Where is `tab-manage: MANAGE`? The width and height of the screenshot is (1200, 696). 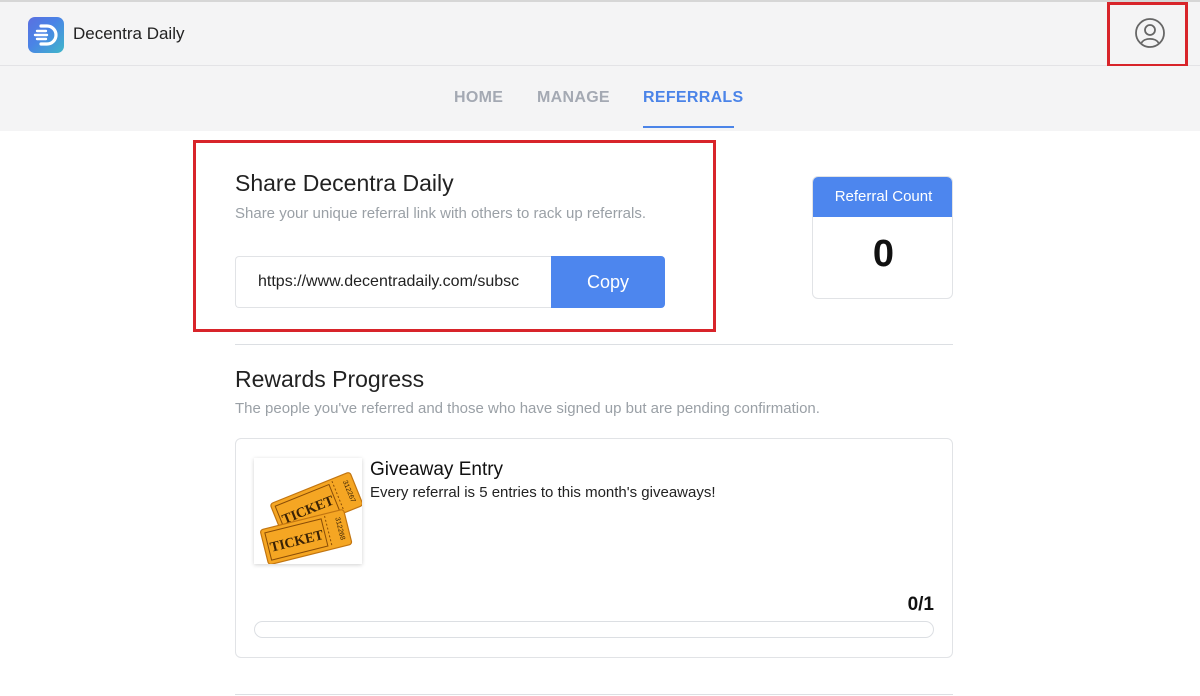 tab-manage: MANAGE is located at coordinates (573, 98).